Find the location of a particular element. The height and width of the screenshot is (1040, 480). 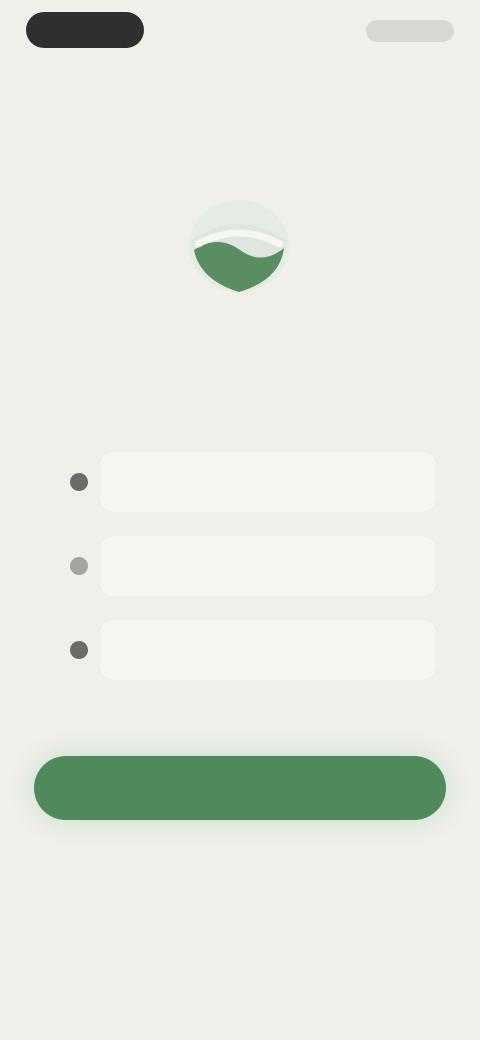

status-bar is located at coordinates (240, 32).